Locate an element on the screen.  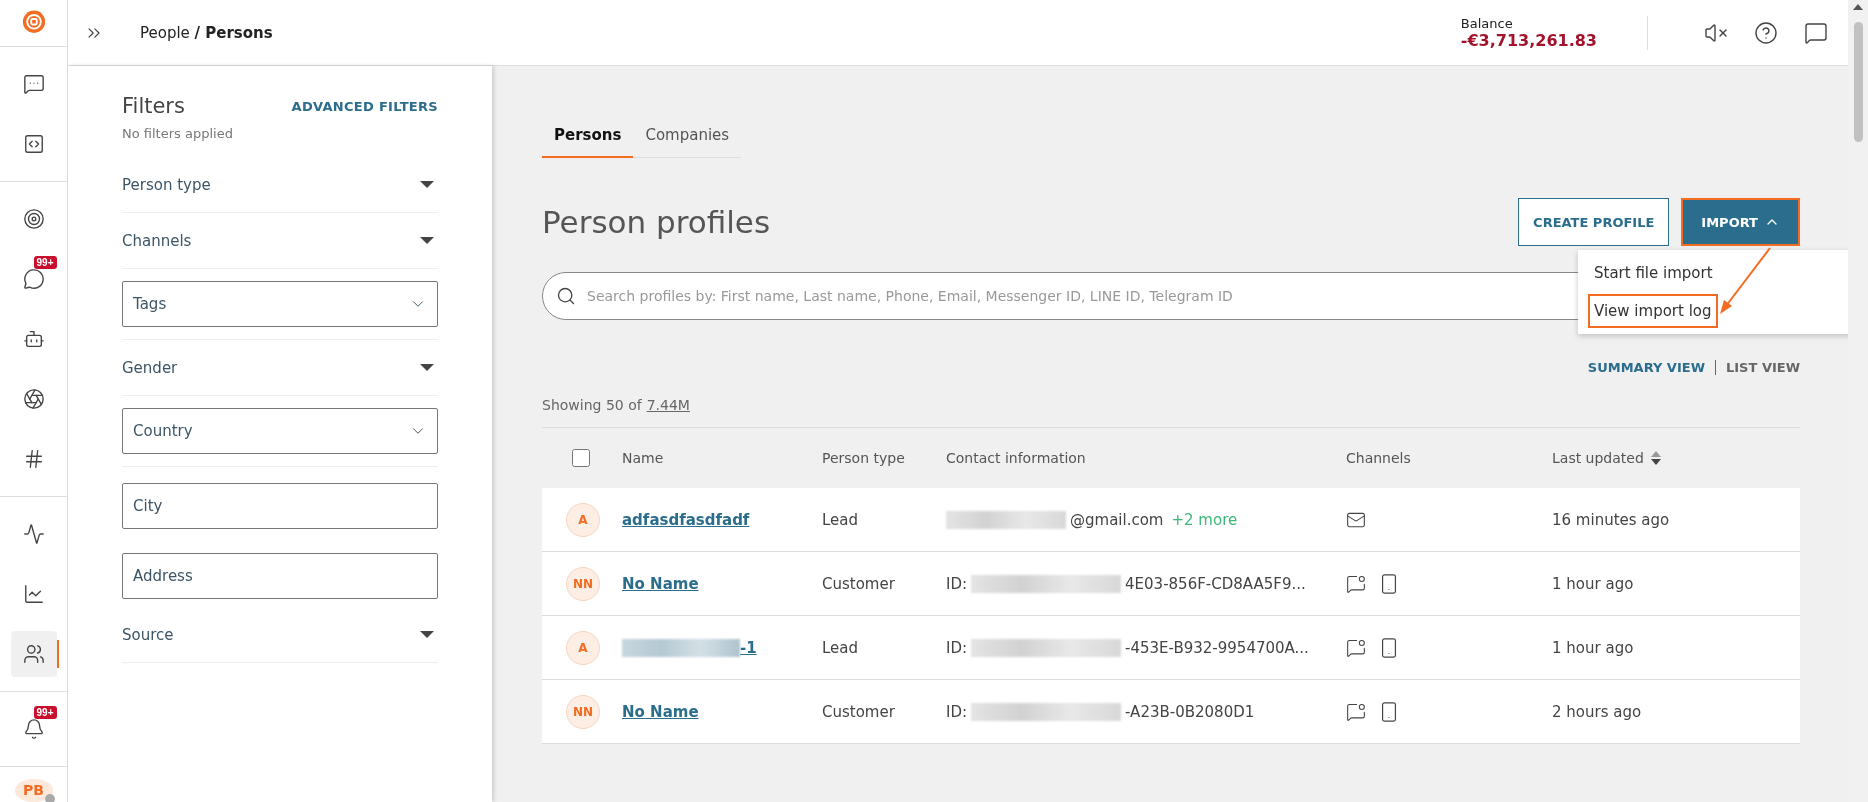
contact-info: @gmail.com is located at coordinates (1117, 519).